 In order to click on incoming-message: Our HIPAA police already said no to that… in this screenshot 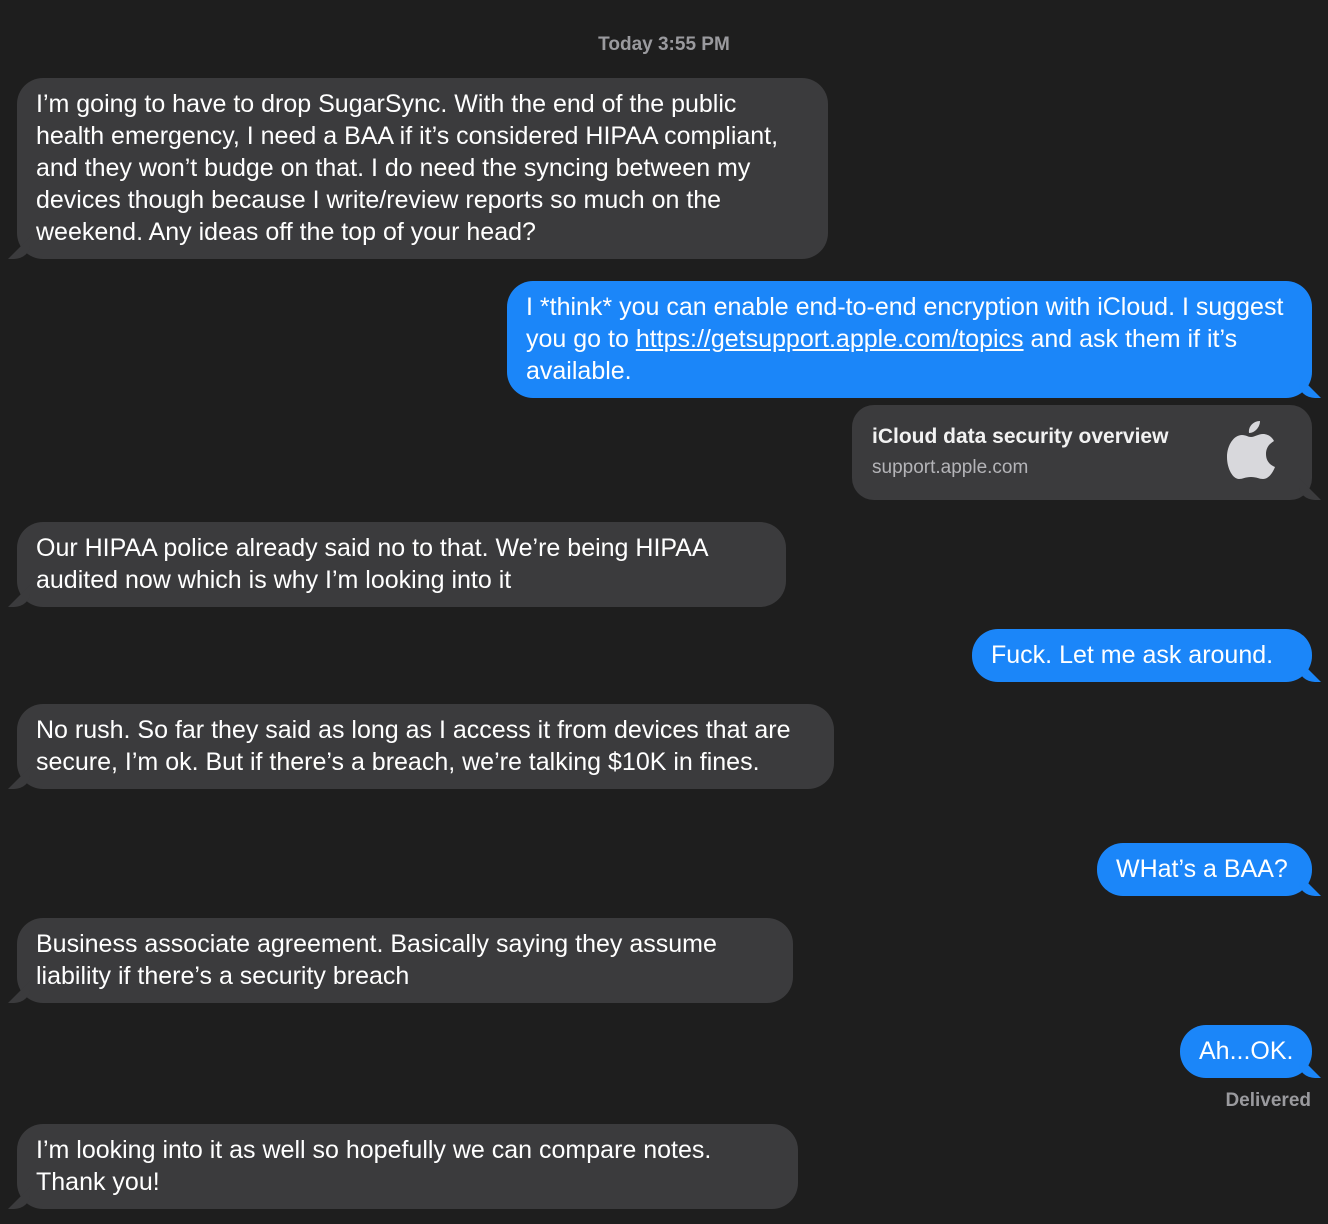, I will do `click(401, 564)`.